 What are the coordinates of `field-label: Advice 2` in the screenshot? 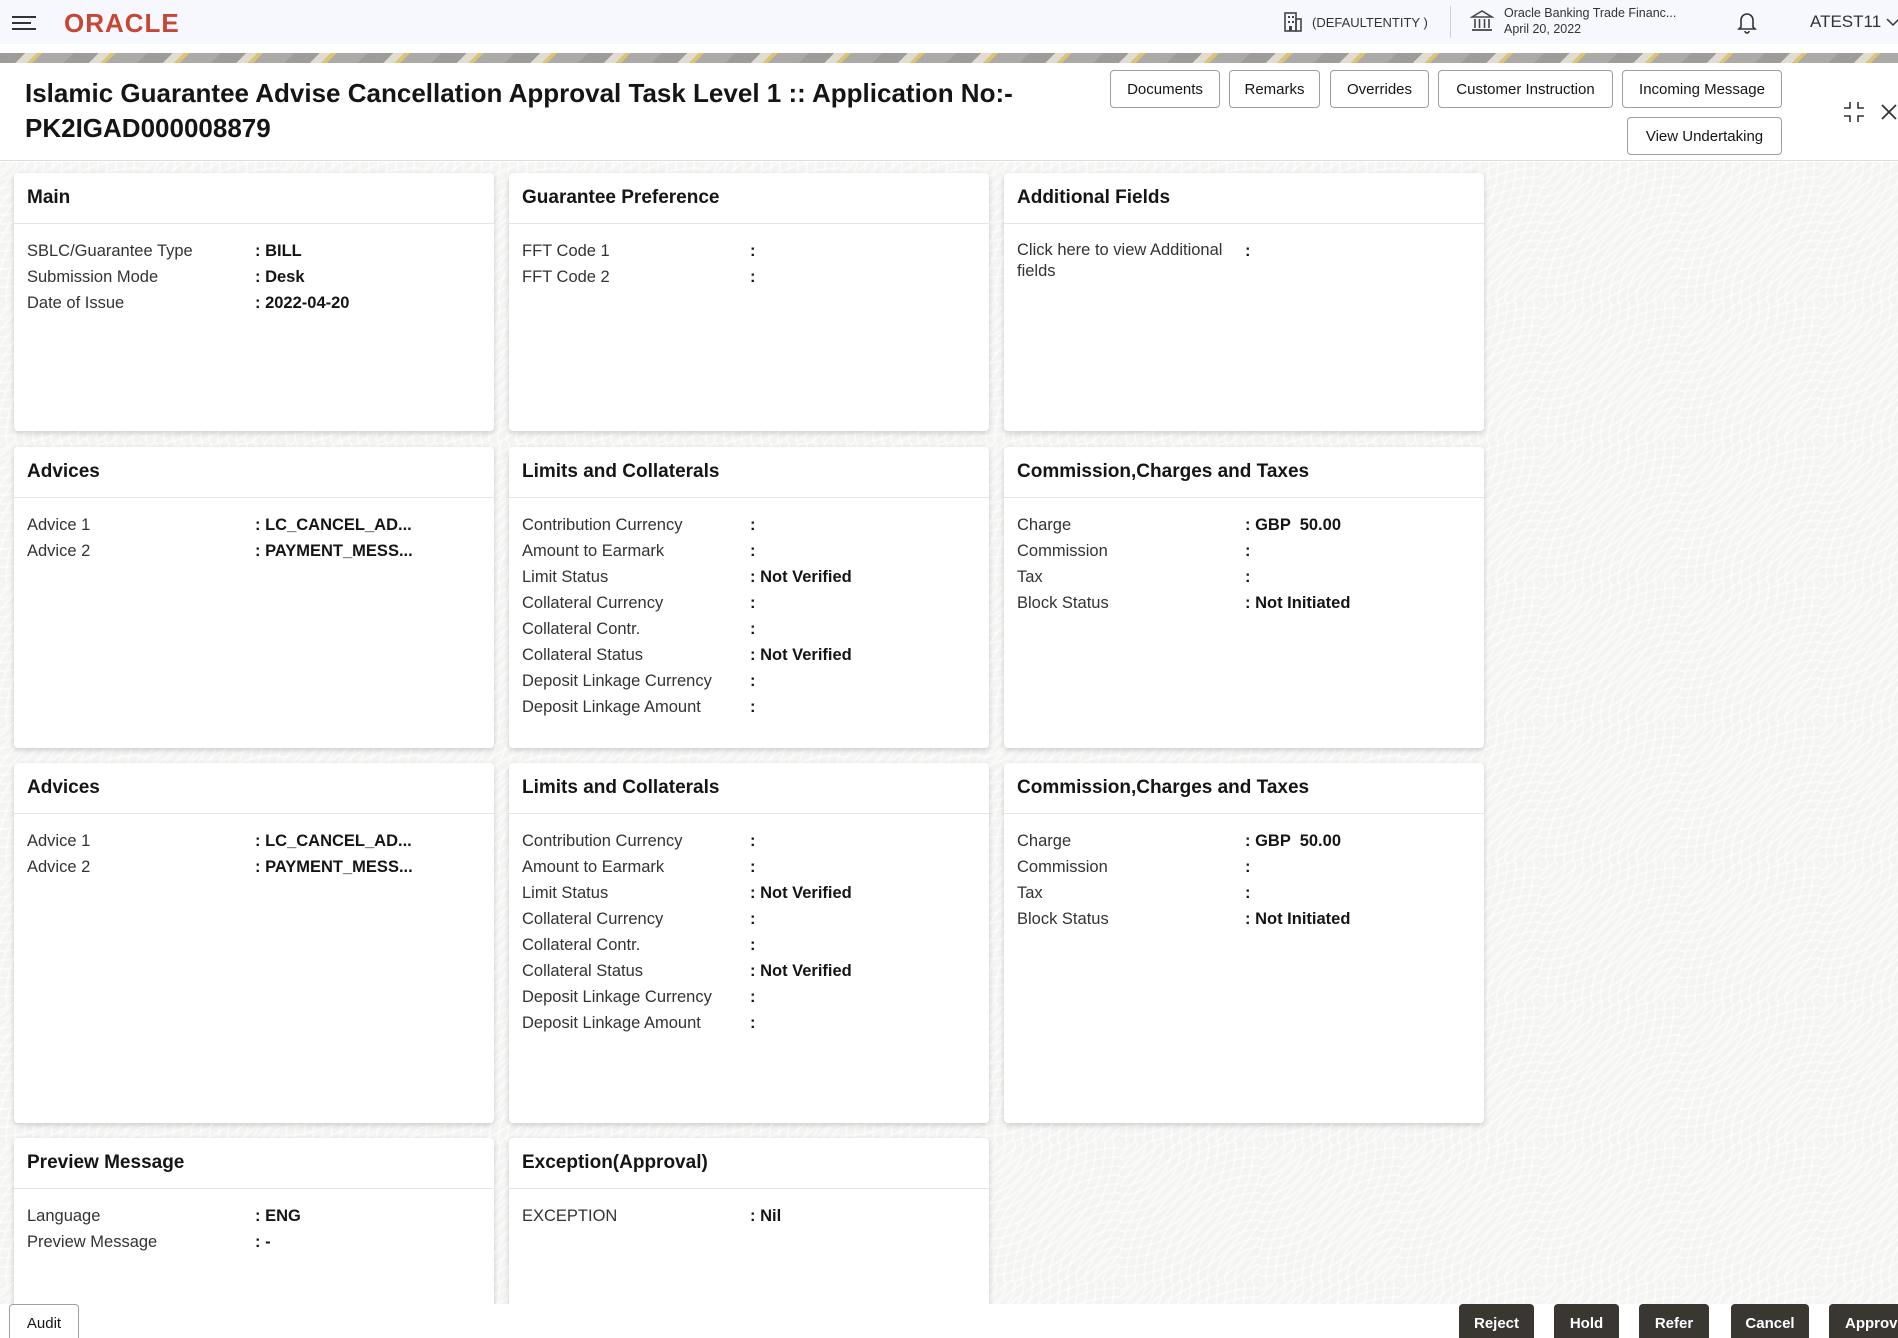 It's located at (59, 867).